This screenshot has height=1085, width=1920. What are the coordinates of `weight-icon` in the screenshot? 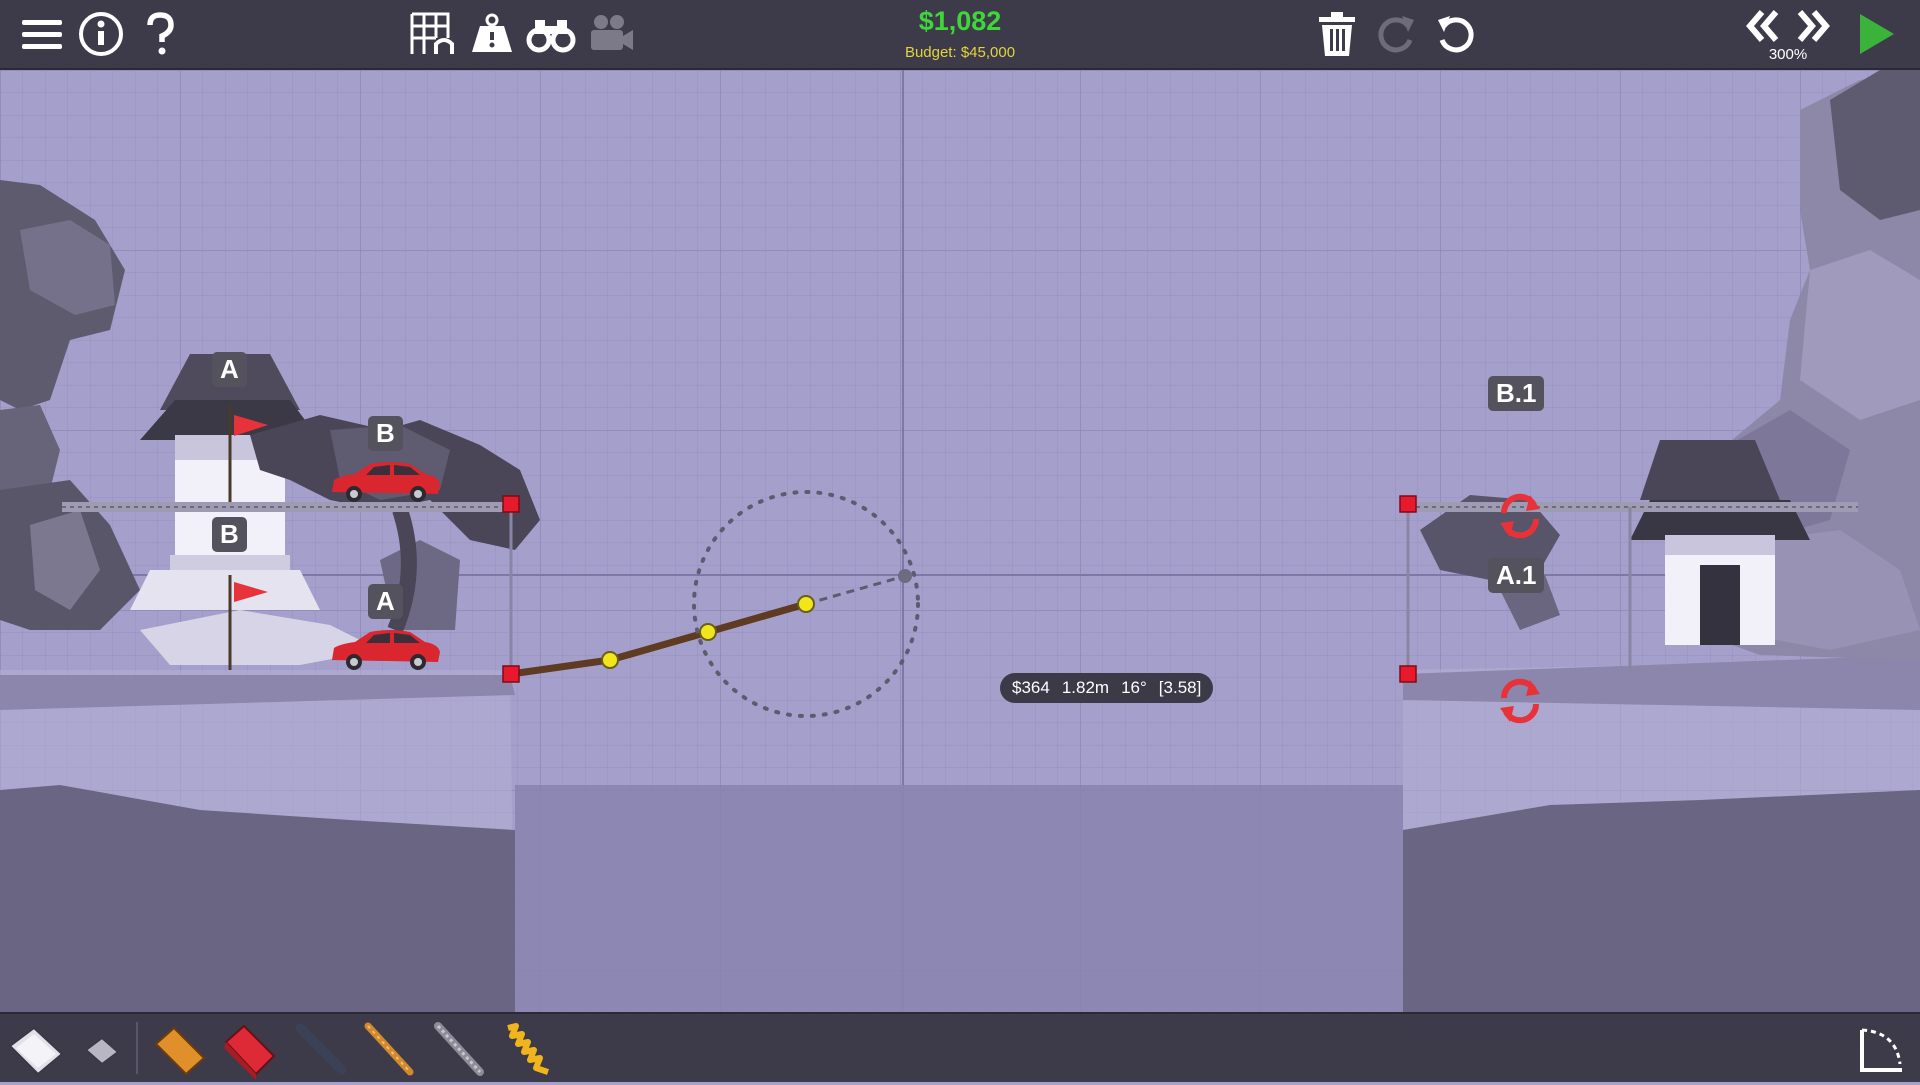 It's located at (492, 32).